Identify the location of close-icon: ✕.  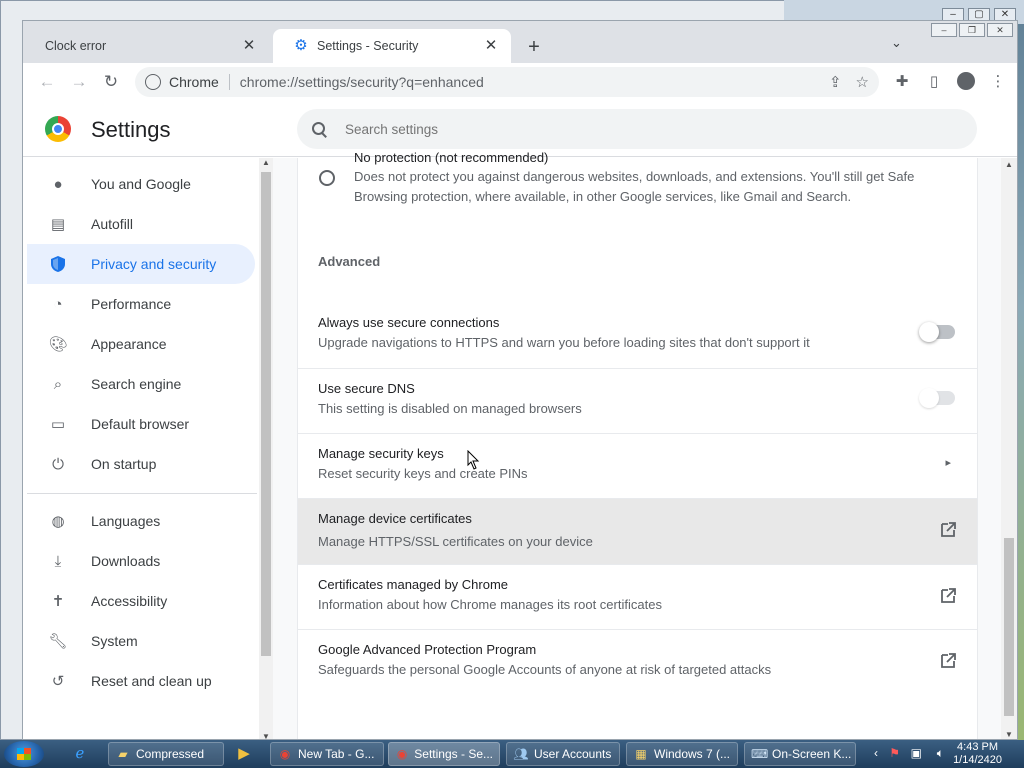
(1000, 30).